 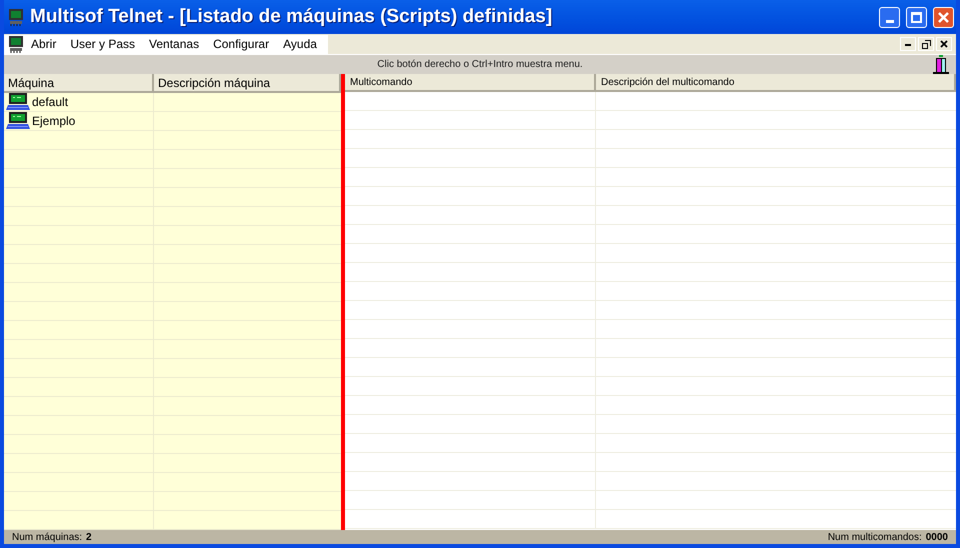 I want to click on minimize-button, so click(x=908, y=44).